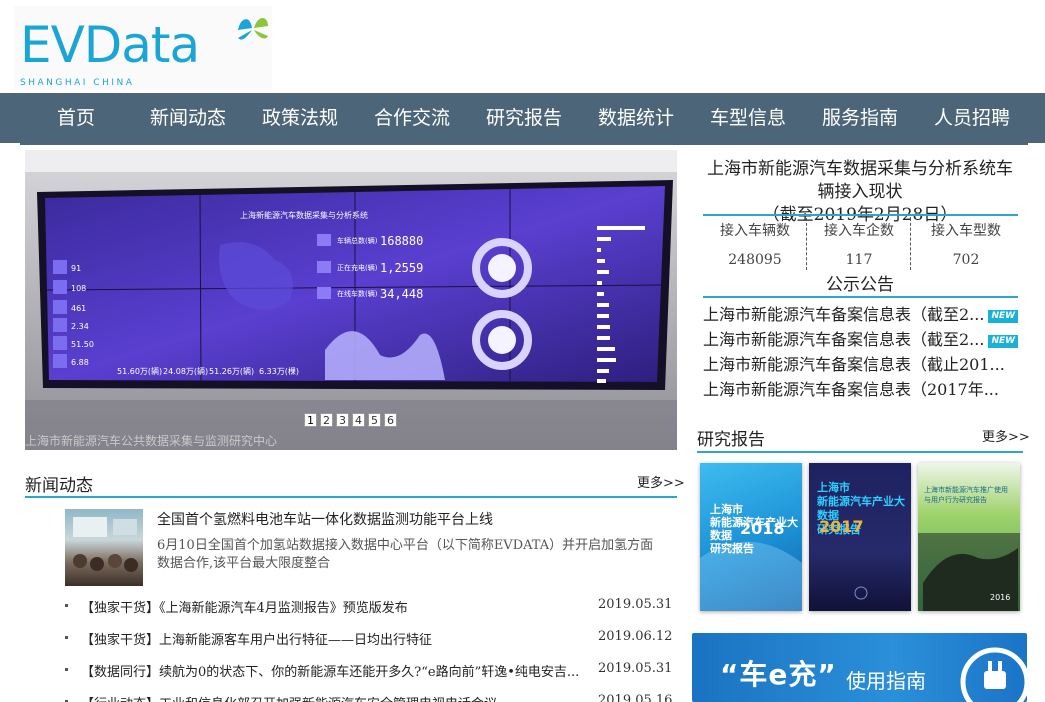 This screenshot has height=702, width=1045. Describe the element at coordinates (636, 118) in the screenshot. I see `nav-item-statistics: 数据统计` at that location.